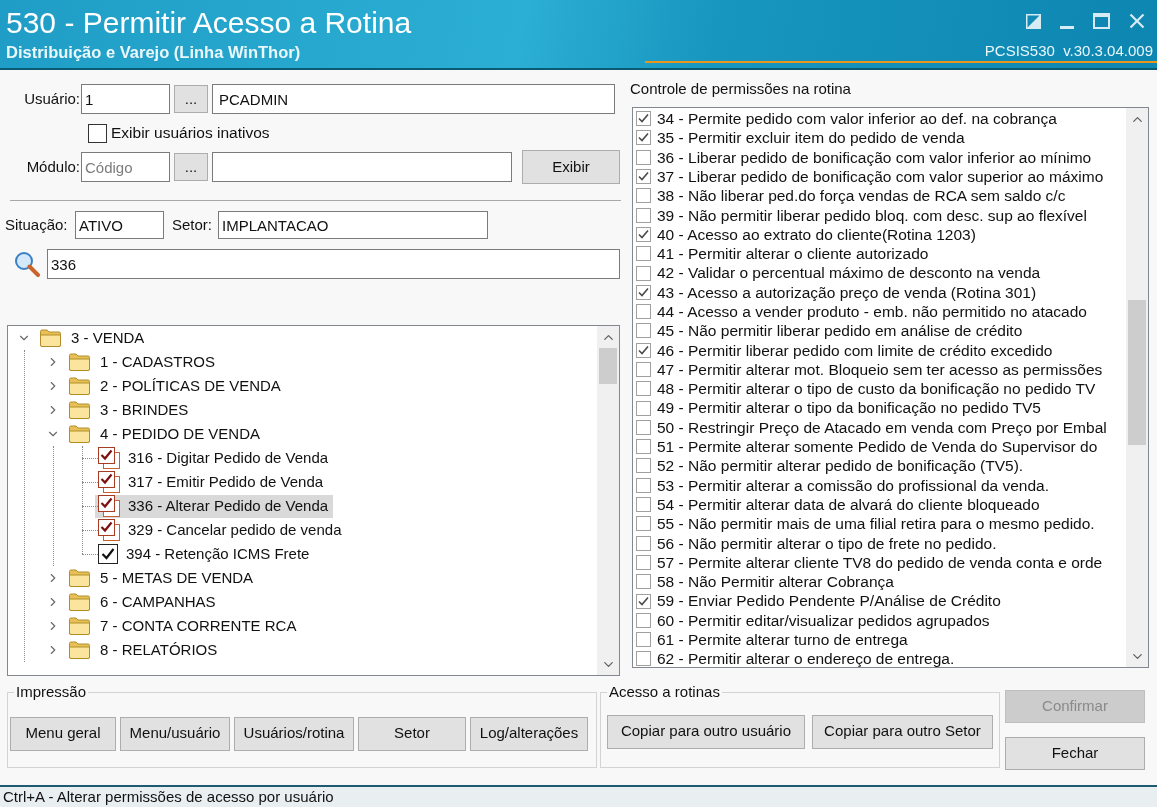 This screenshot has width=1157, height=807. I want to click on tree-item: 317 - Emitir Pedido de Venda, so click(212, 482).